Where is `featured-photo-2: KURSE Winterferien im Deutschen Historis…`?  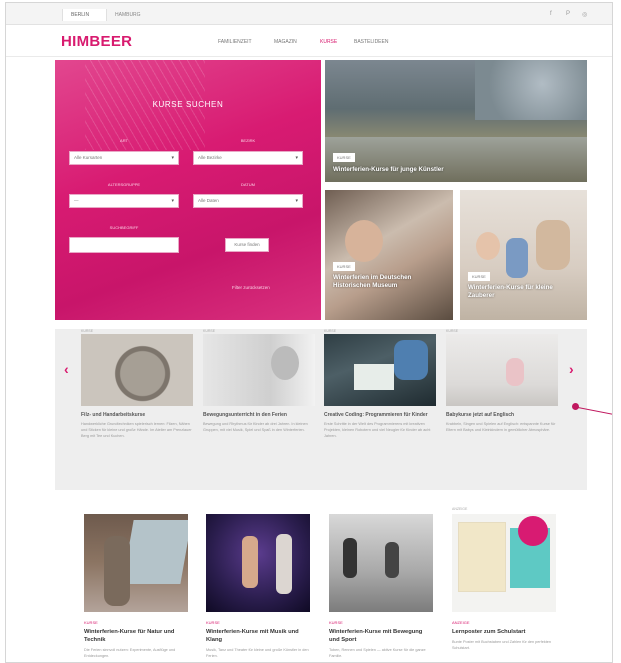 featured-photo-2: KURSE Winterferien im Deutschen Historis… is located at coordinates (389, 255).